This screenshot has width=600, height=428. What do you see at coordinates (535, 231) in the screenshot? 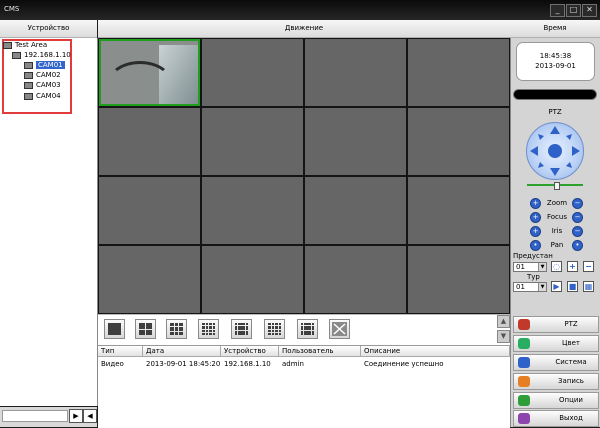
I see `iris-open-icon: +` at bounding box center [535, 231].